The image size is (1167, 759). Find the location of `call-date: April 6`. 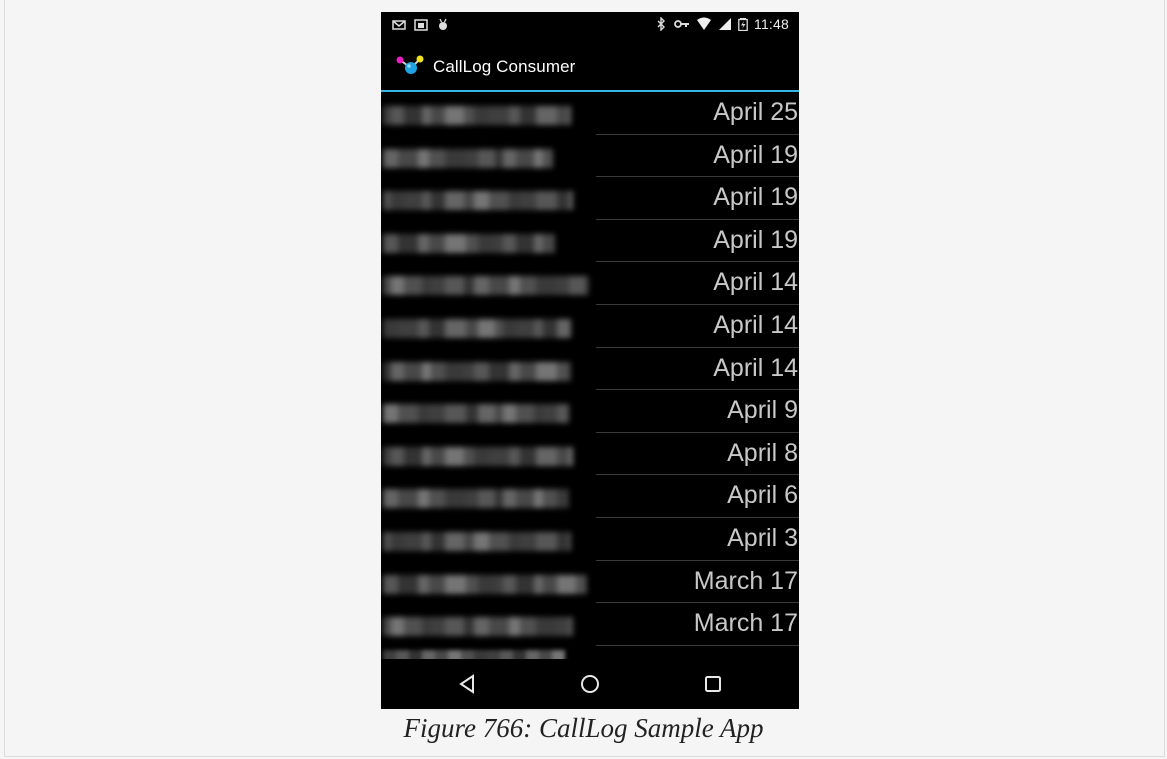

call-date: April 6 is located at coordinates (762, 495).